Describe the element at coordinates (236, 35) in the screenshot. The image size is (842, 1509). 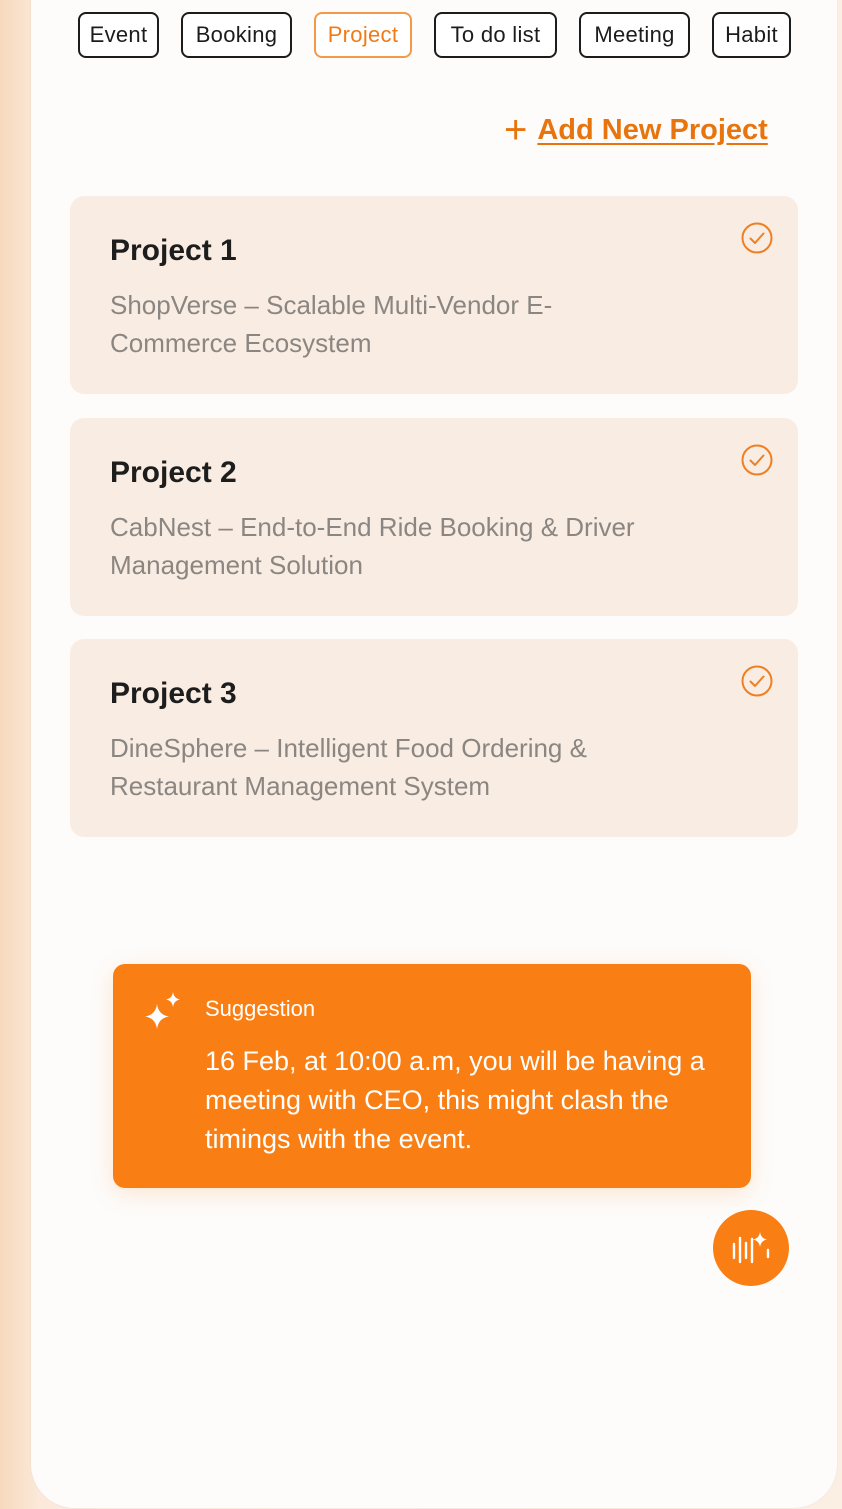
I see `tab-booking: Booking` at that location.